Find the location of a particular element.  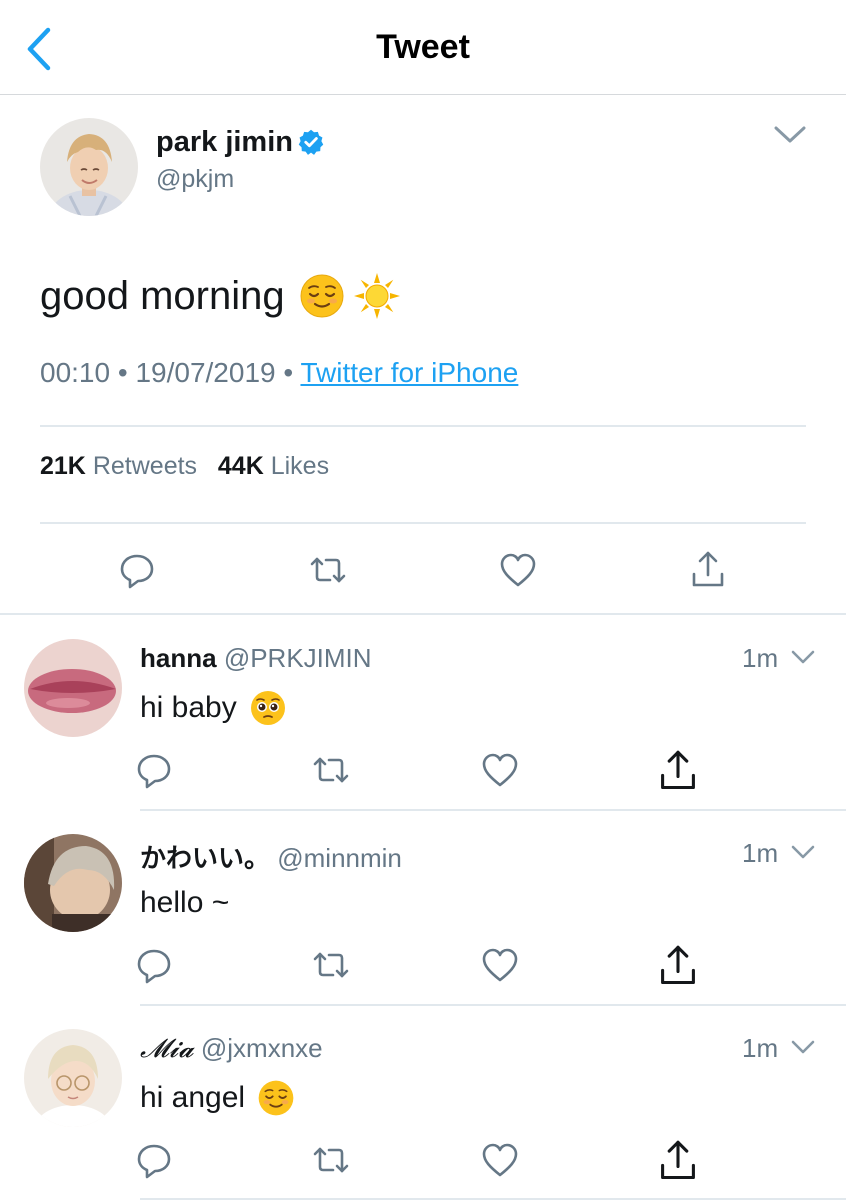

sun-icon is located at coordinates (376, 296).